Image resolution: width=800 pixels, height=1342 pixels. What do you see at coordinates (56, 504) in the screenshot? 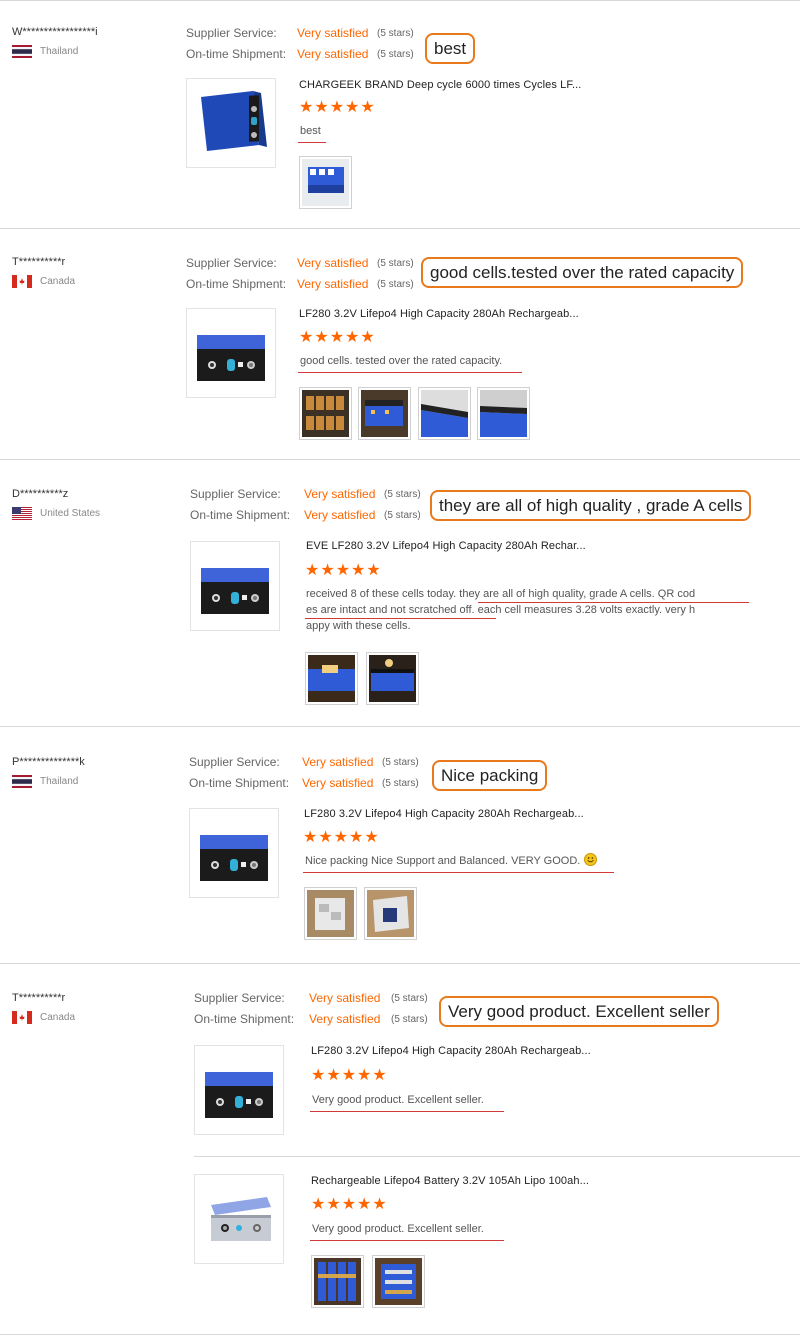
I see `reviewer-info: D**********z United States` at bounding box center [56, 504].